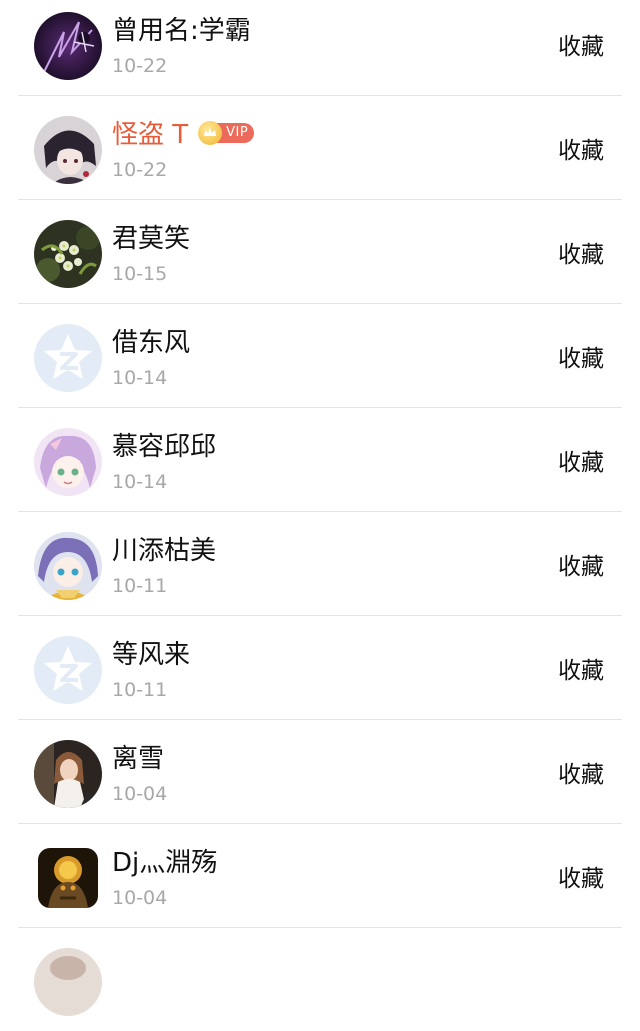 The height and width of the screenshot is (1031, 640). Describe the element at coordinates (320, 876) in the screenshot. I see `list-item: Dj灬淵殇 10-04 收藏` at that location.